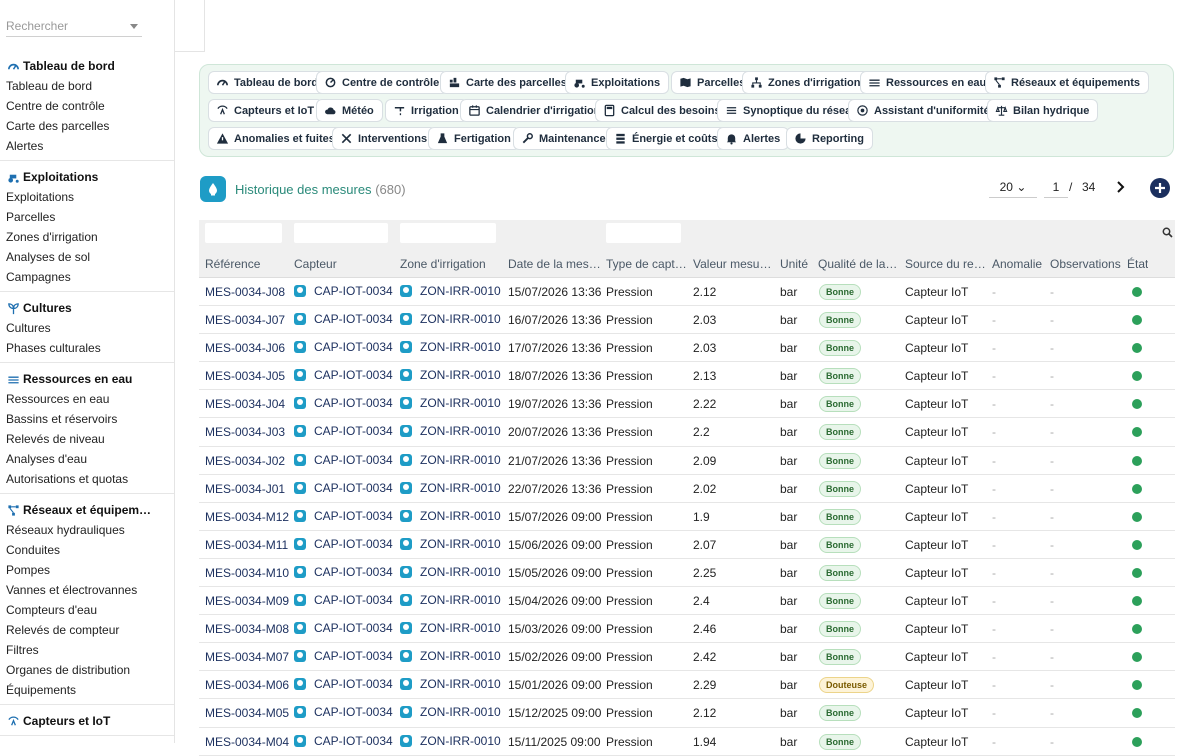 The image size is (1200, 756). What do you see at coordinates (1043, 110) in the screenshot?
I see `quick-nav-chip: Bilan hydrique` at bounding box center [1043, 110].